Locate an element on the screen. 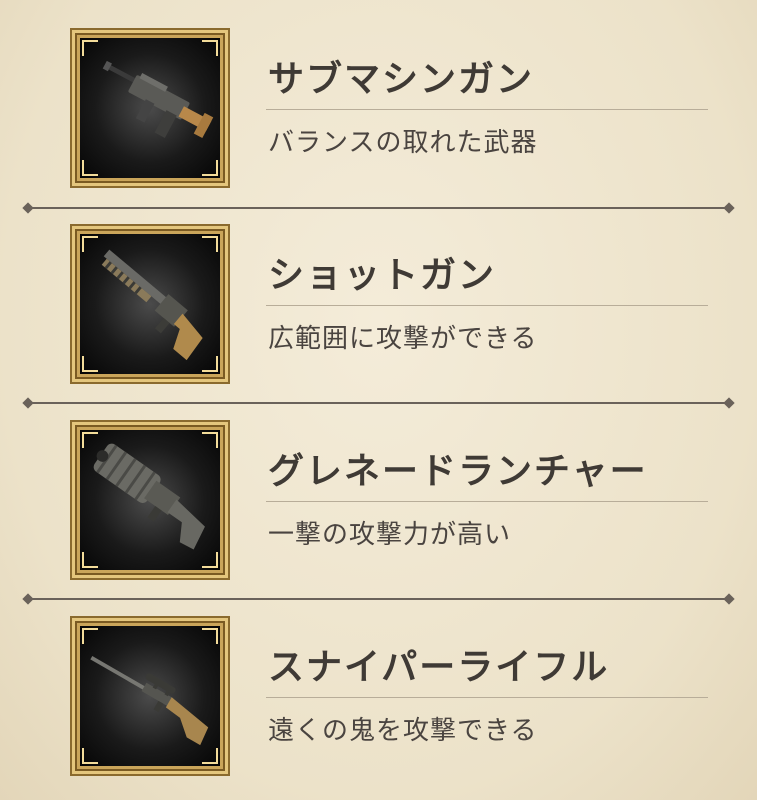 Image resolution: width=757 pixels, height=800 pixels. weapon-name: スナイパーライフル is located at coordinates (439, 667).